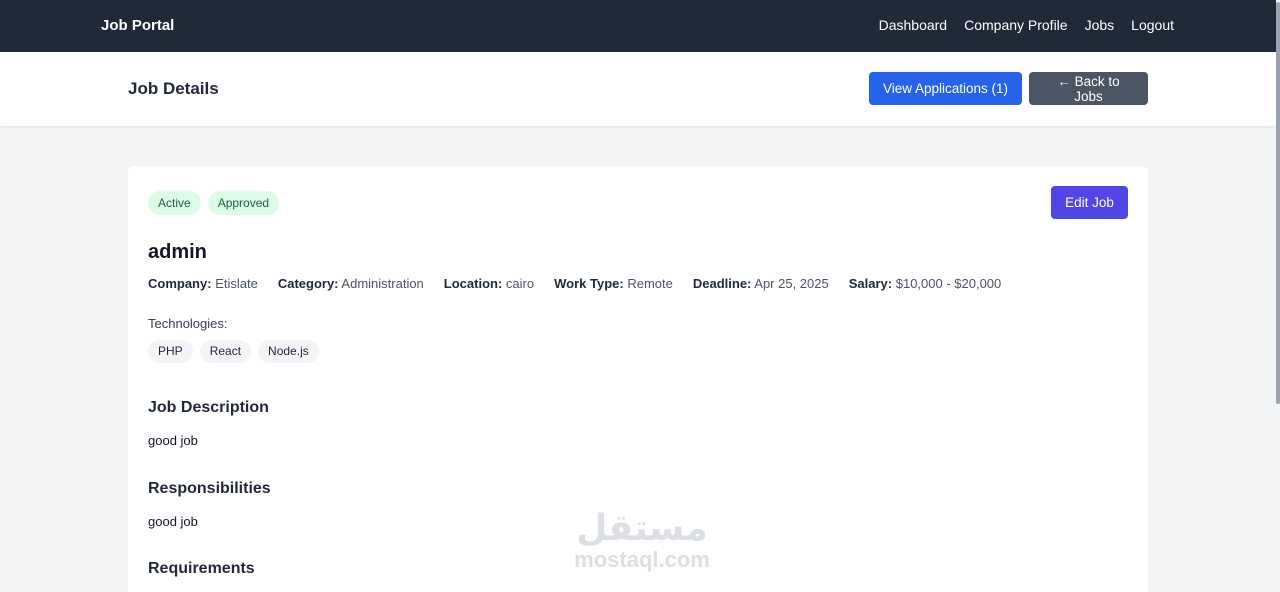 The width and height of the screenshot is (1280, 592). Describe the element at coordinates (177, 252) in the screenshot. I see `job-title: admin` at that location.